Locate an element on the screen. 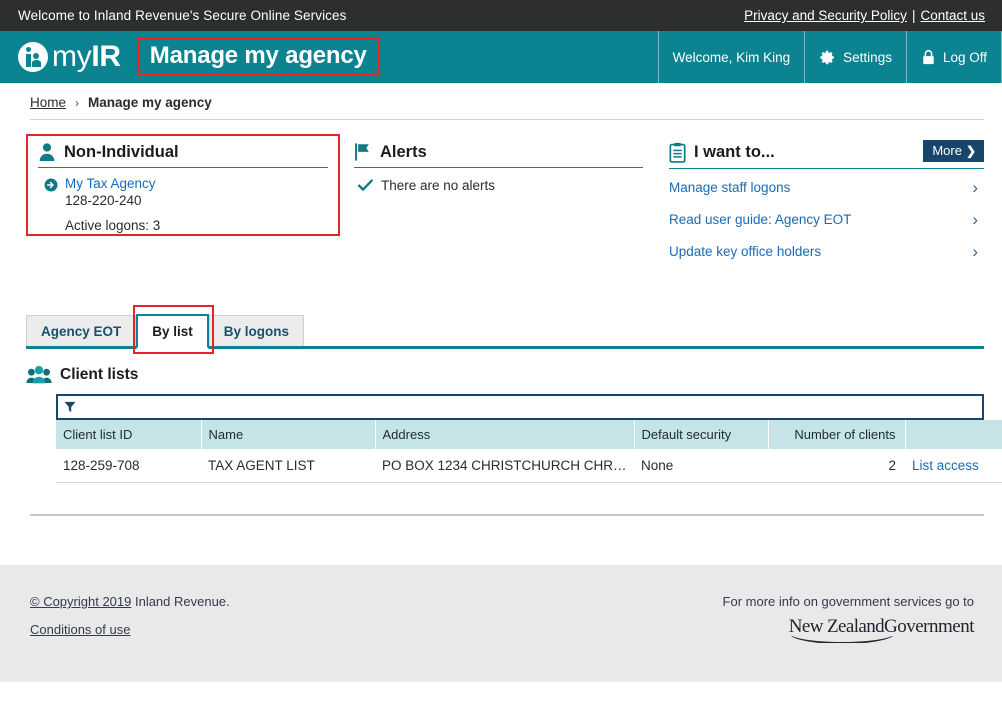  agency-line: My Tax Agency 128-220-240 is located at coordinates (183, 193).